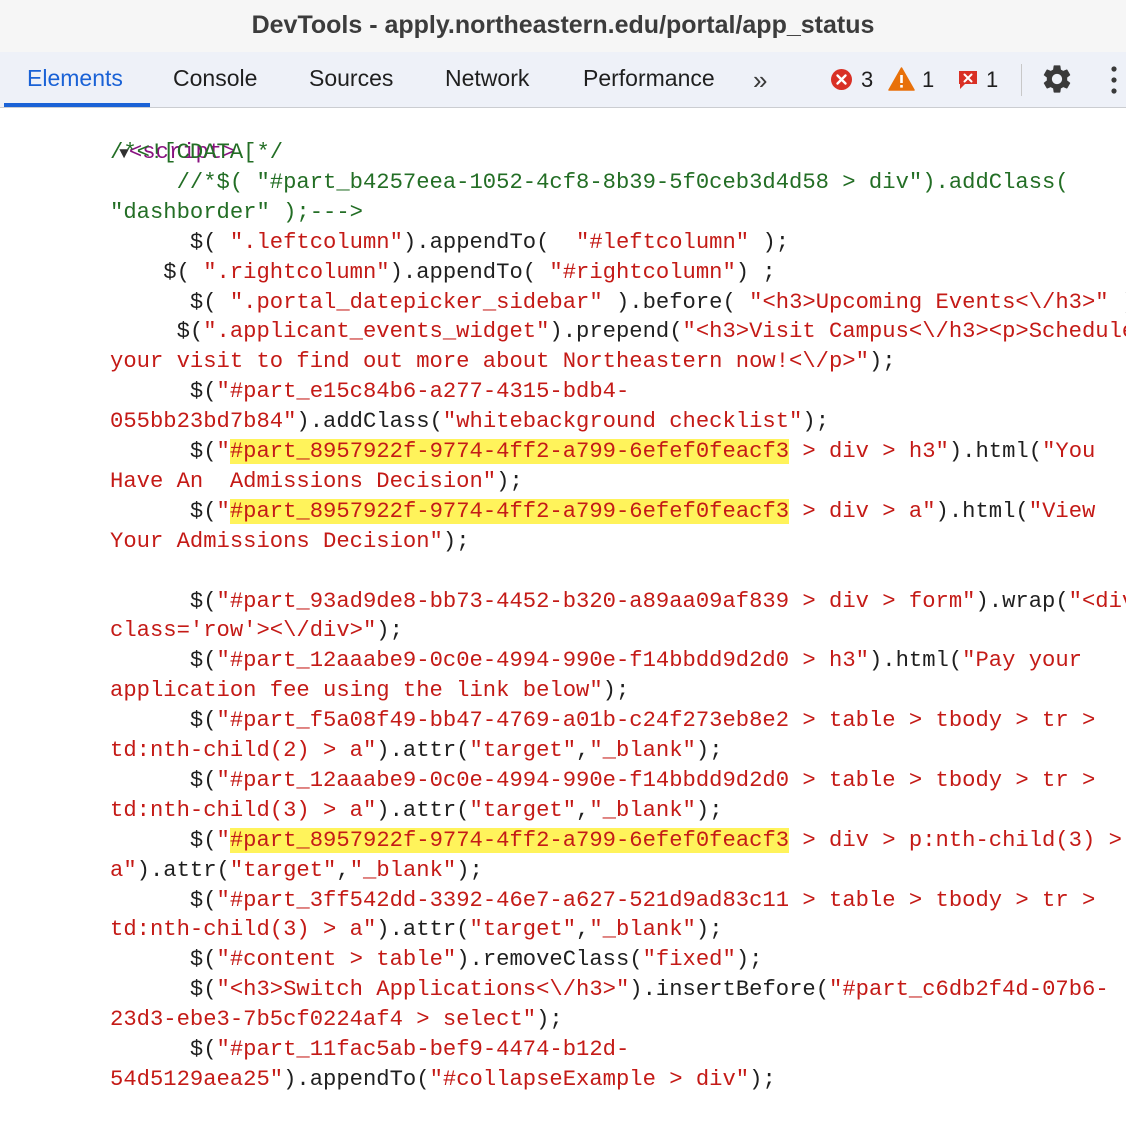 This screenshot has height=1124, width=1126. I want to click on code-token: > div > p:nth-child(3) >, so click(955, 840).